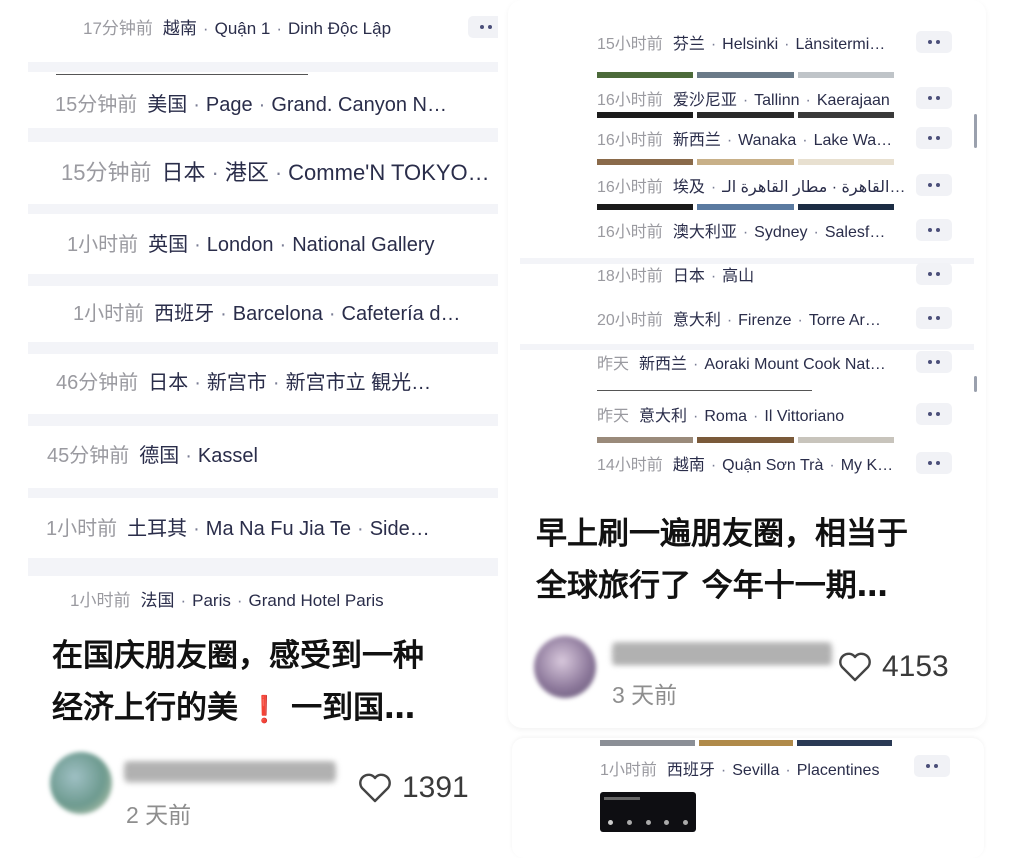 Image resolution: width=1016 pixels, height=858 pixels. What do you see at coordinates (413, 788) in the screenshot?
I see `left-post-like-button: 1391` at bounding box center [413, 788].